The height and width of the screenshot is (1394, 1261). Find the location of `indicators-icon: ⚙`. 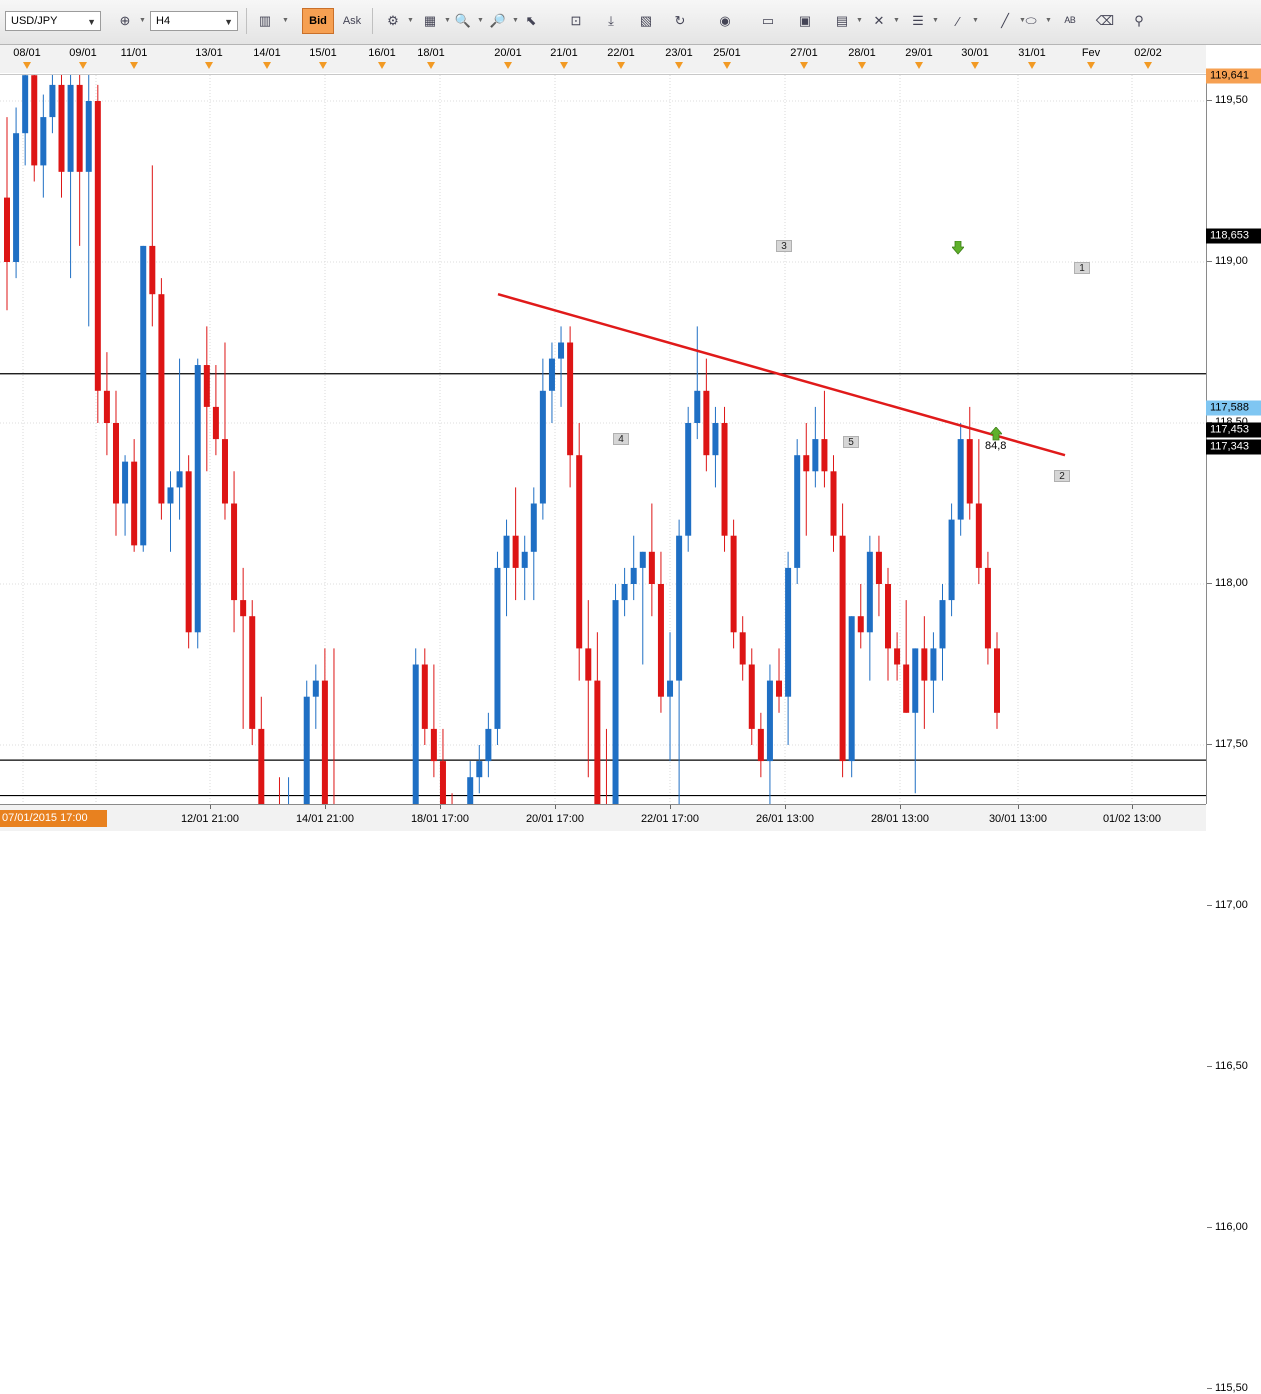

indicators-icon: ⚙ is located at coordinates (393, 21).